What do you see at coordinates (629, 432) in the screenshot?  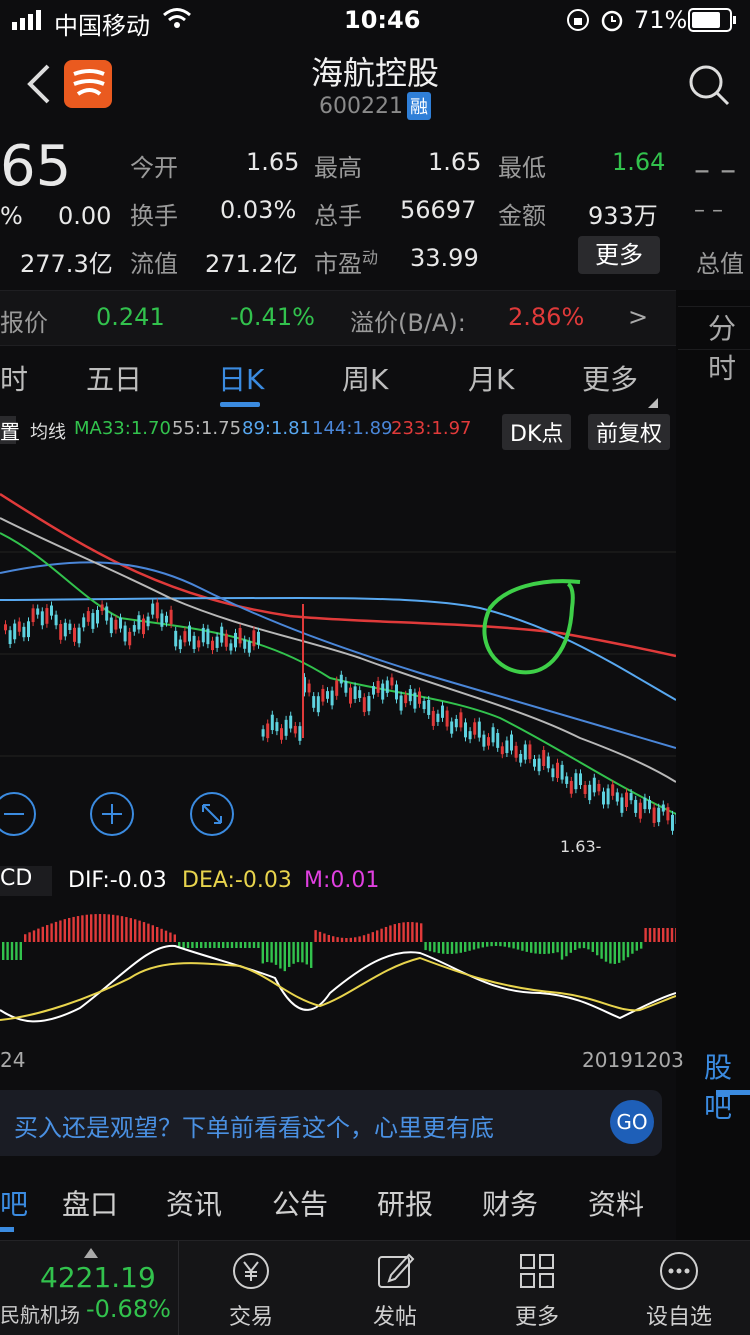 I see `adjust-button: 前复权` at bounding box center [629, 432].